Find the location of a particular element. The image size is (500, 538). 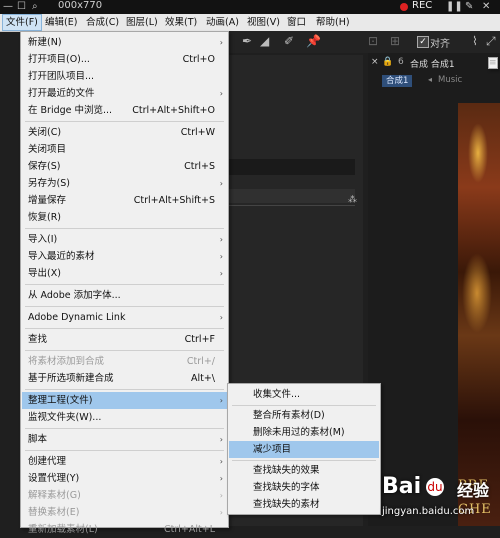

puppet-tool-icon: ⊞ is located at coordinates (395, 41).